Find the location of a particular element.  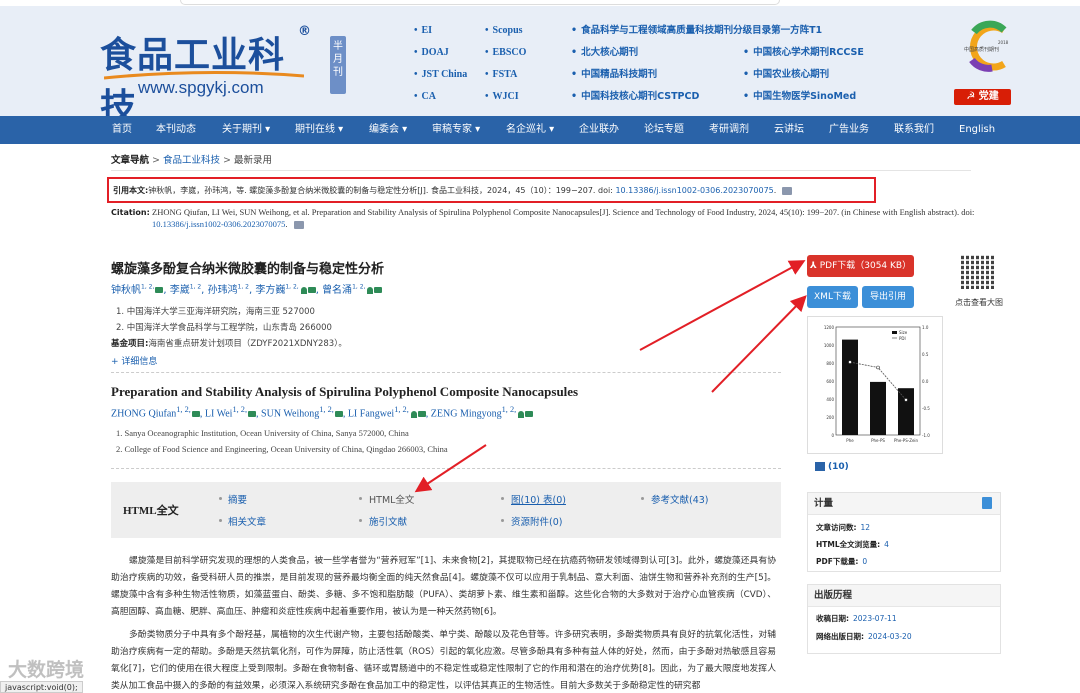

svg-text: 中国高质刊期刊 is located at coordinates (981, 49).